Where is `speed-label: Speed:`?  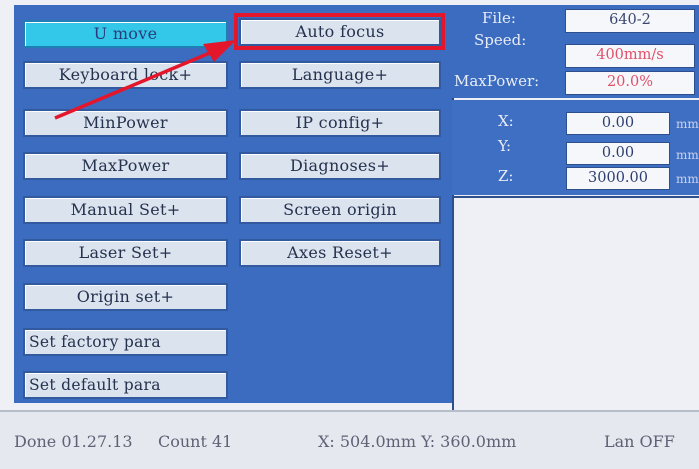 speed-label: Speed: is located at coordinates (500, 40).